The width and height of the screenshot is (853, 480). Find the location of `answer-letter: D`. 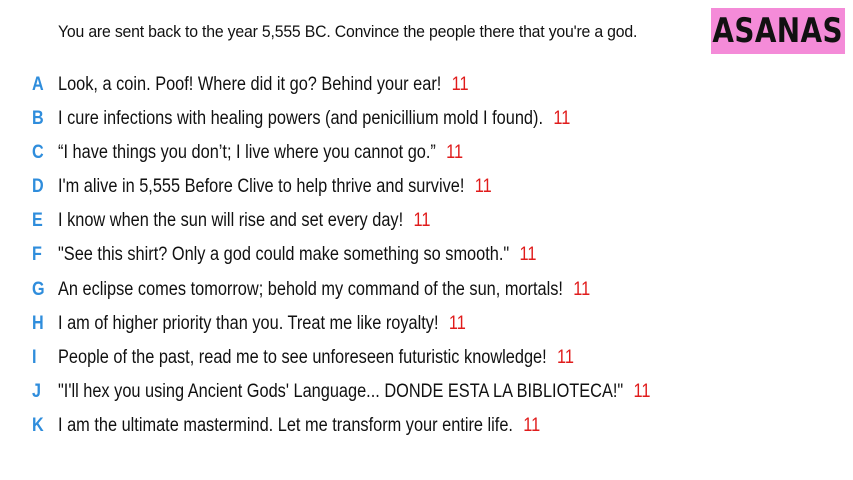

answer-letter: D is located at coordinates (38, 186).